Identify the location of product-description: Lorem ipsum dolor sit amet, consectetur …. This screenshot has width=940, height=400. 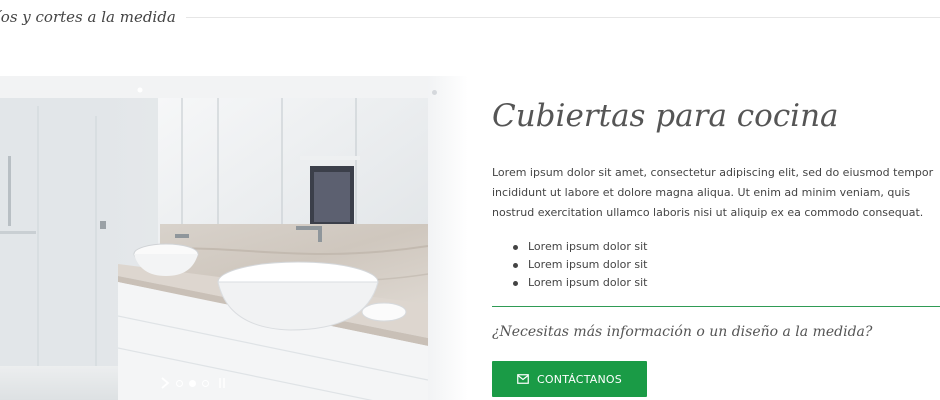
(713, 192).